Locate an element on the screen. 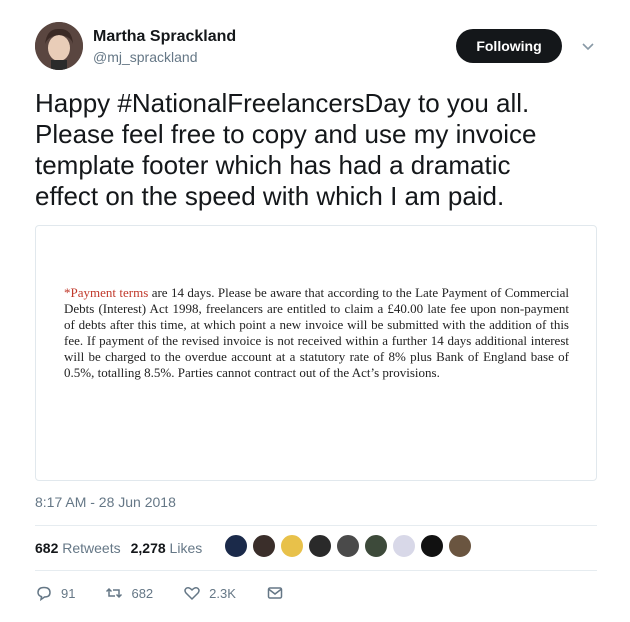  engagement-stats: 682 Retweets 2,278 Likes is located at coordinates (123, 548).